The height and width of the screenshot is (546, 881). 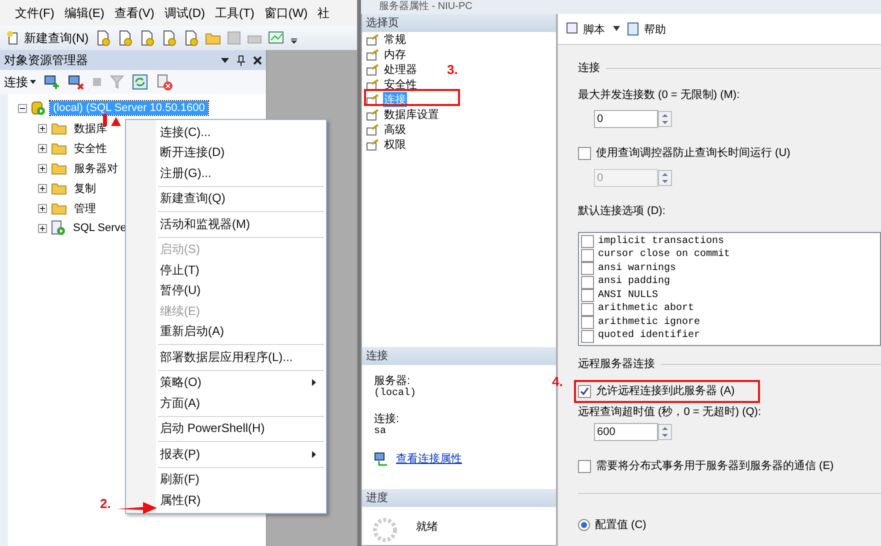 I want to click on menu-item: 调试(D), so click(x=184, y=13).